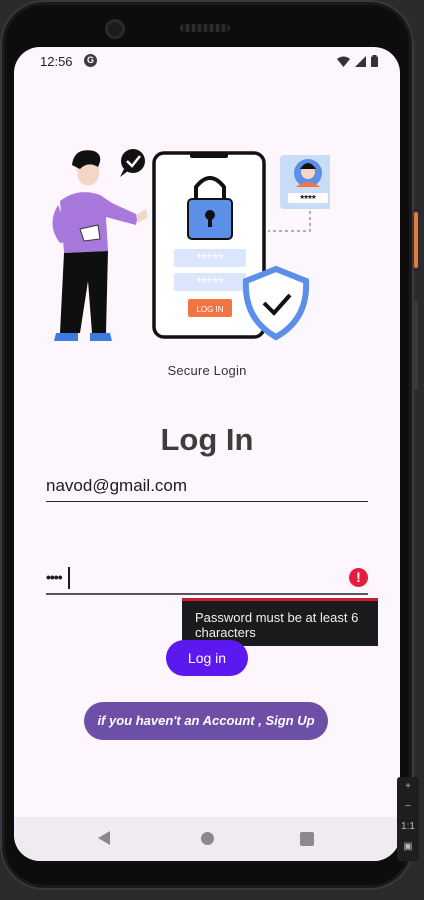 Image resolution: width=424 pixels, height=900 pixels. Describe the element at coordinates (207, 580) in the screenshot. I see `password-input: •••• !` at that location.